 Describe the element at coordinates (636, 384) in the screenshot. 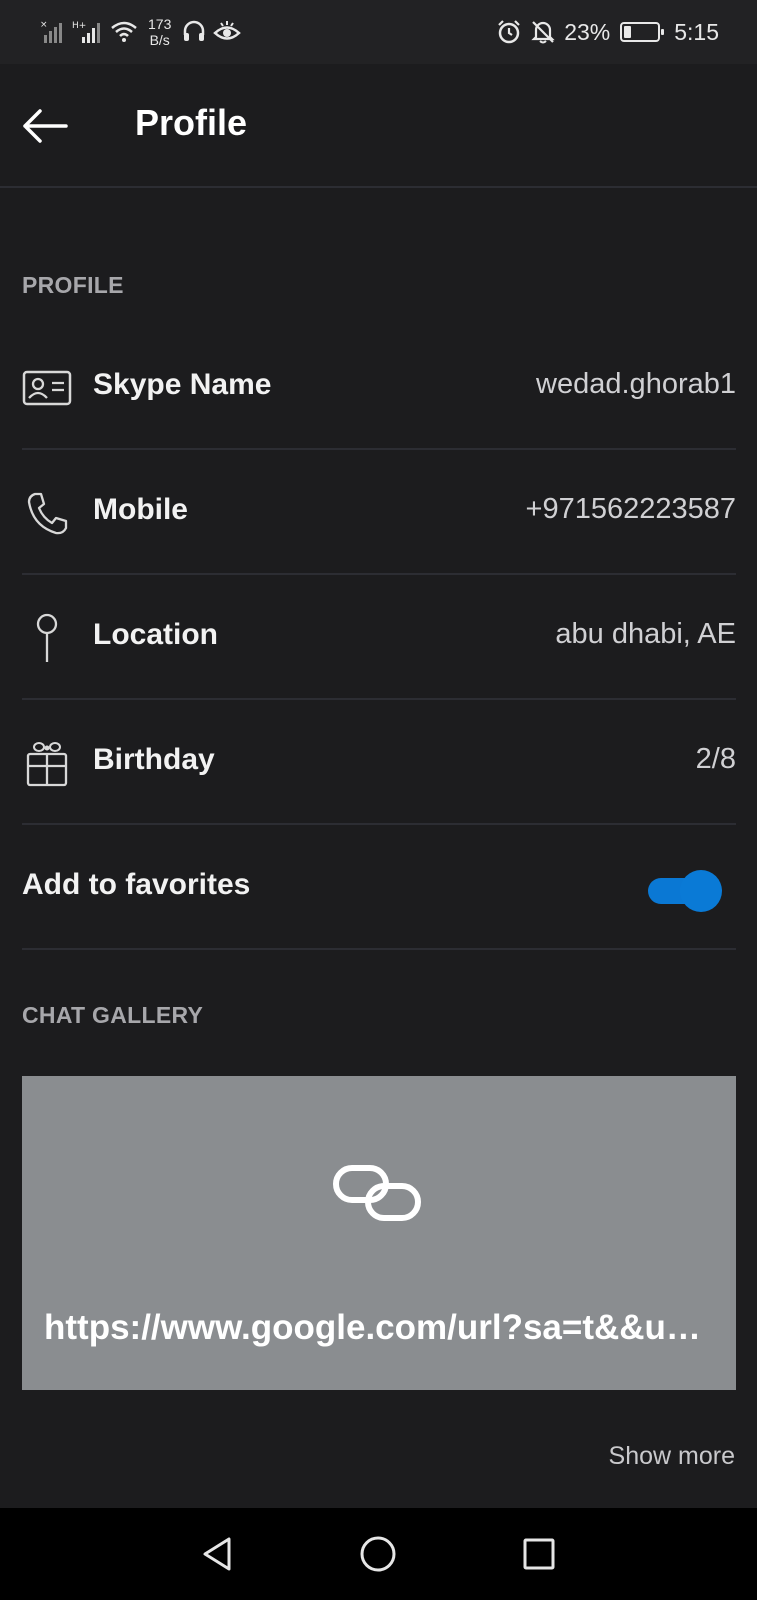

I see `skype-name-value: wedad.ghorab1` at that location.